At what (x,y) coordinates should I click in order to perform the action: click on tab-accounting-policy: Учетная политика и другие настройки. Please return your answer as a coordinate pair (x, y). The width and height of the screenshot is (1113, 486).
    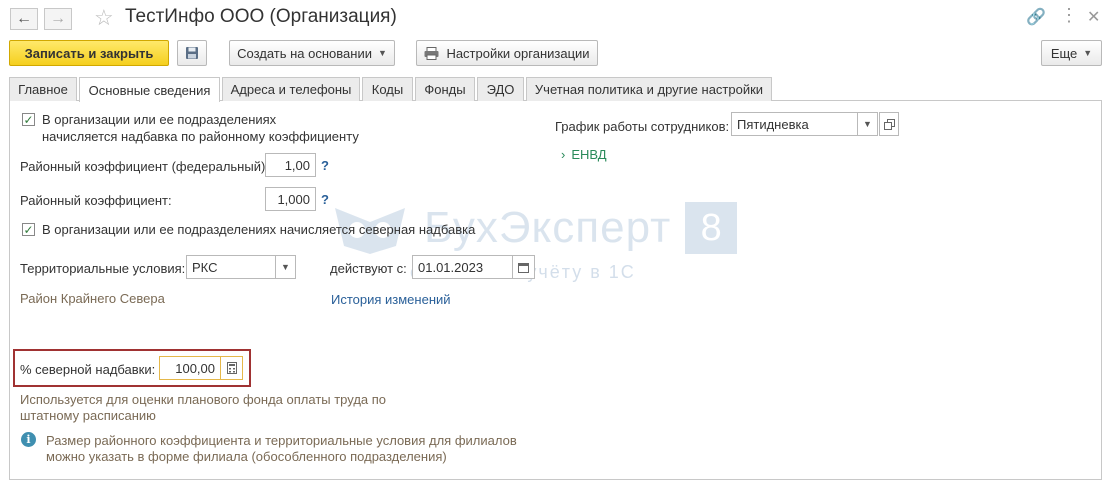
    Looking at the image, I should click on (649, 89).